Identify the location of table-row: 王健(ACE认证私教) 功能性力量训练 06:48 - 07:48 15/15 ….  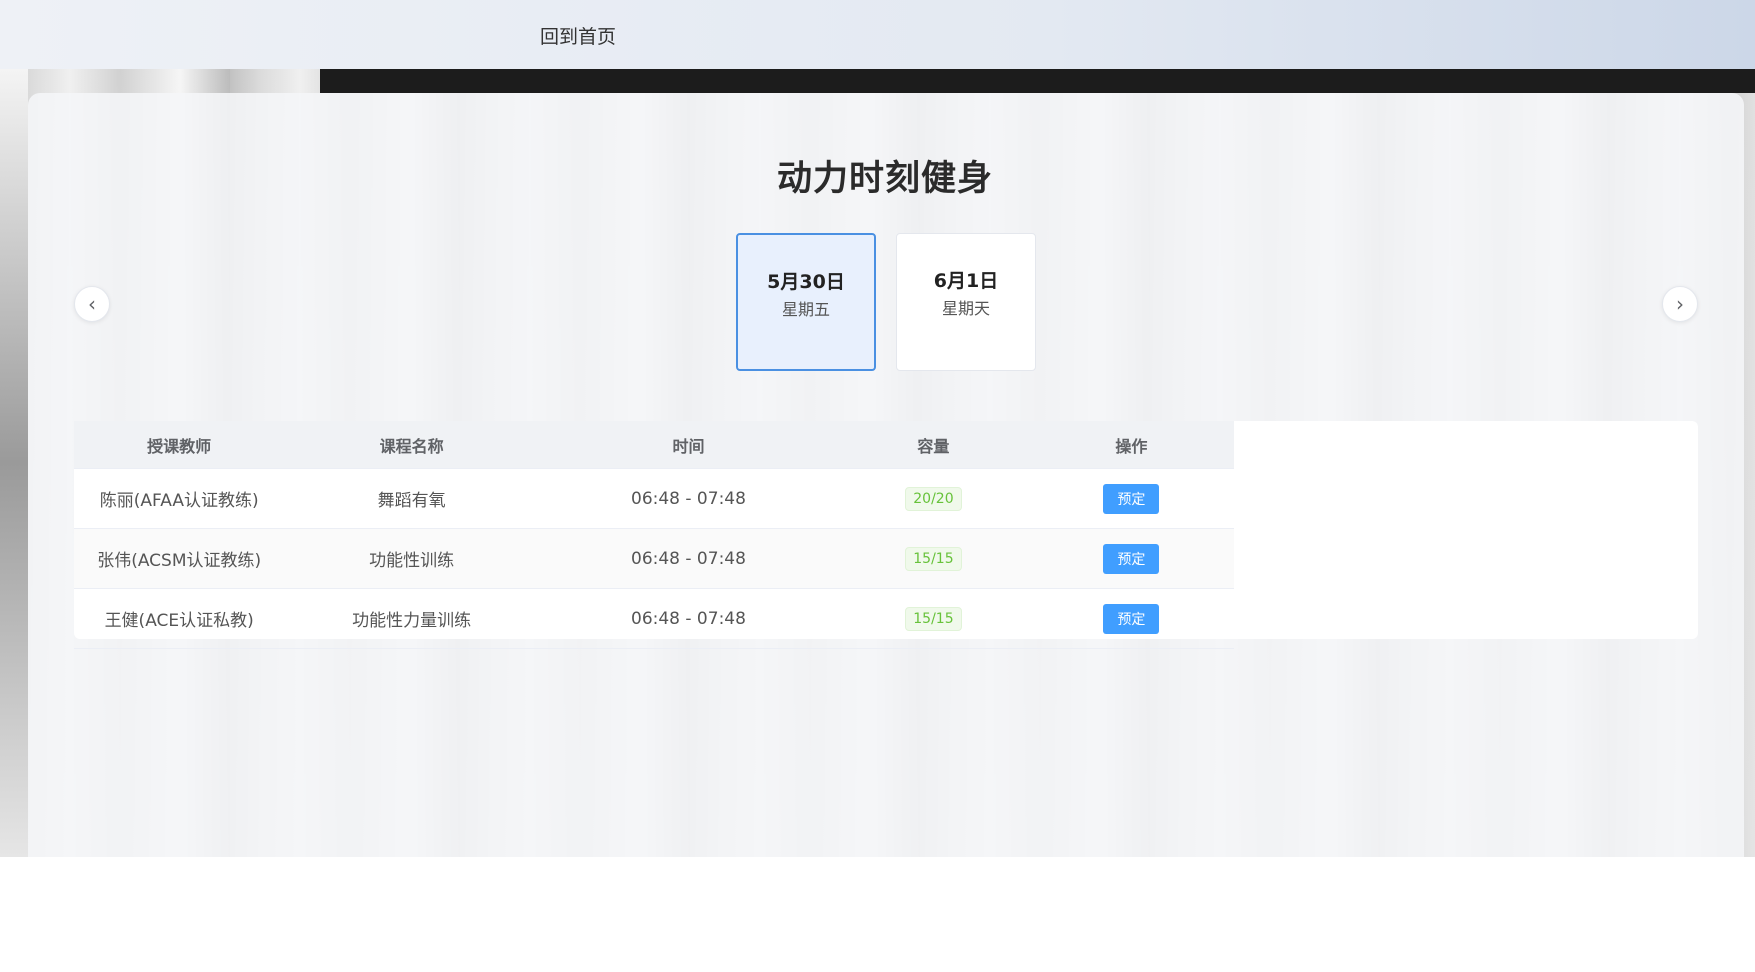
(654, 618).